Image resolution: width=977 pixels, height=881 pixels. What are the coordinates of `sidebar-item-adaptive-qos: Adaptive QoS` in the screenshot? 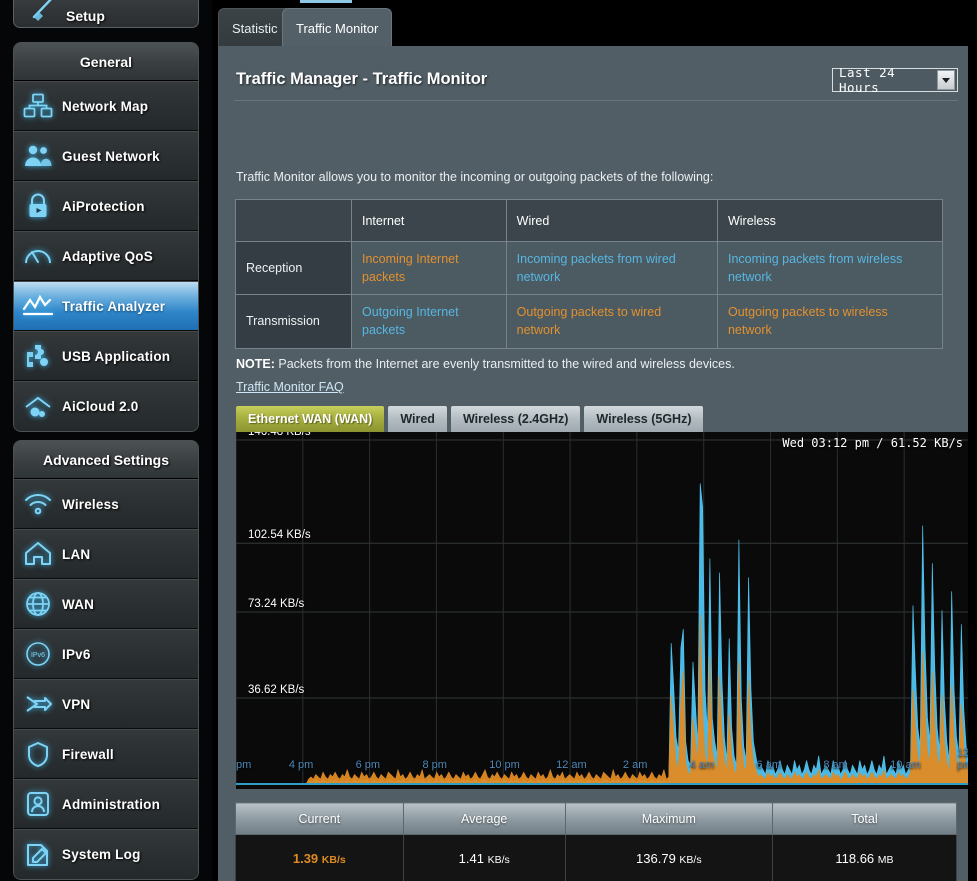 It's located at (106, 256).